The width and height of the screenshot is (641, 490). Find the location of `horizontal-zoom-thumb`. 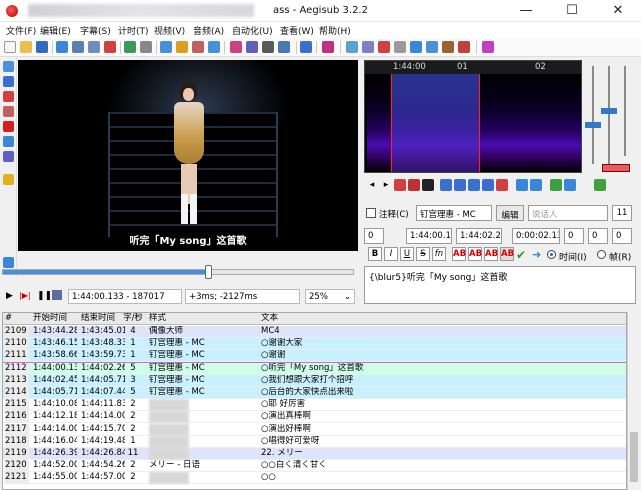

horizontal-zoom-thumb is located at coordinates (593, 125).